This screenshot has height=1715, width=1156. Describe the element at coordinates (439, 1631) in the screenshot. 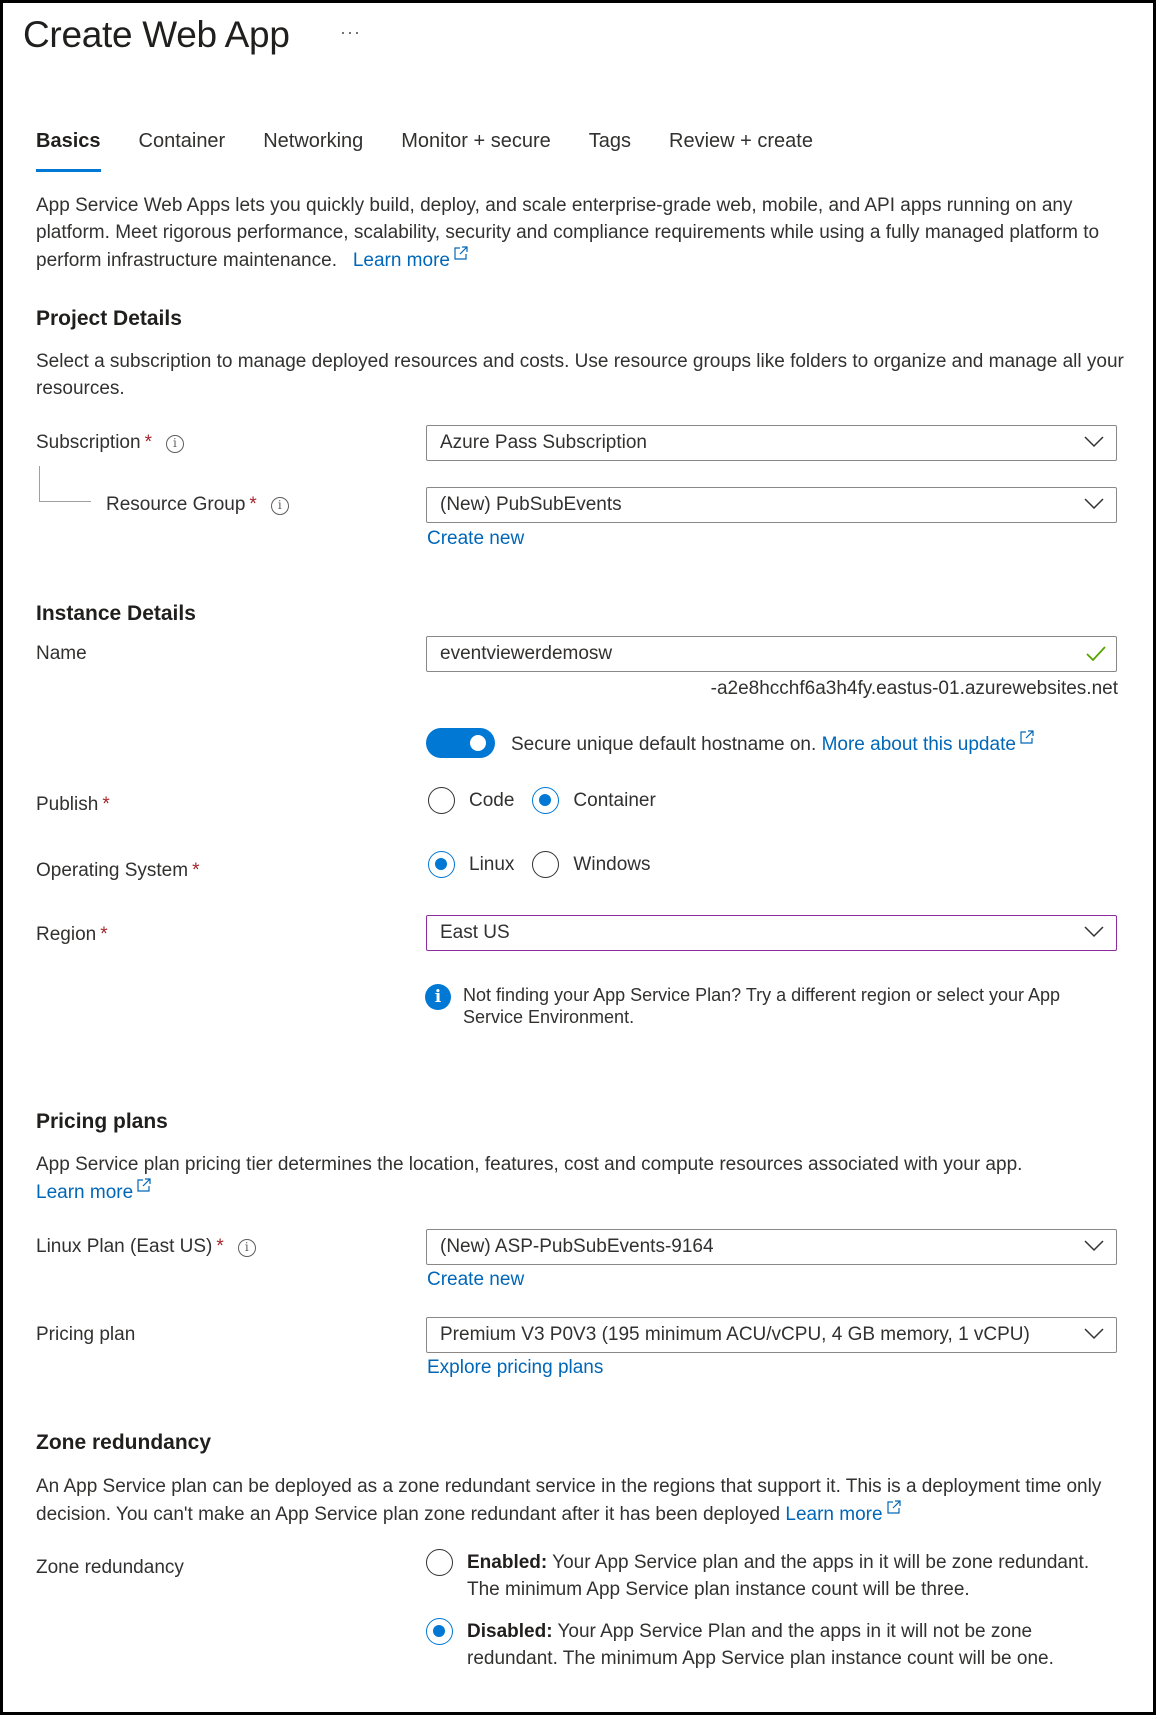

I see `zone-disabled-radio` at that location.